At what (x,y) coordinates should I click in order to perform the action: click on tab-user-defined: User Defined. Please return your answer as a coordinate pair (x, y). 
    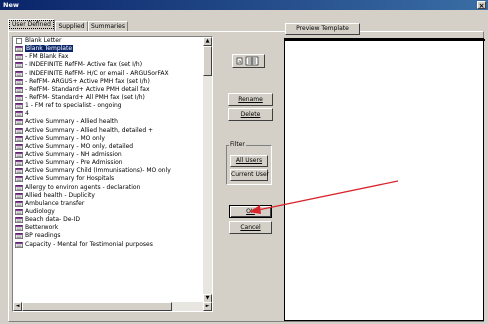
    Looking at the image, I should click on (31, 25).